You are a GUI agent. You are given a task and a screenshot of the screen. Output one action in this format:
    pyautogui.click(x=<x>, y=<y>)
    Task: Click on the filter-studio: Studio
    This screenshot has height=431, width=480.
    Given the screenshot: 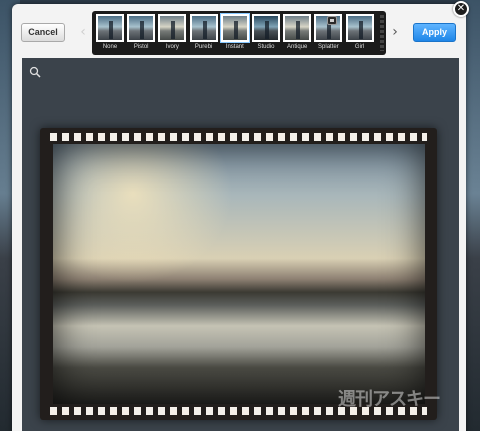 What is the action you would take?
    pyautogui.click(x=266, y=34)
    